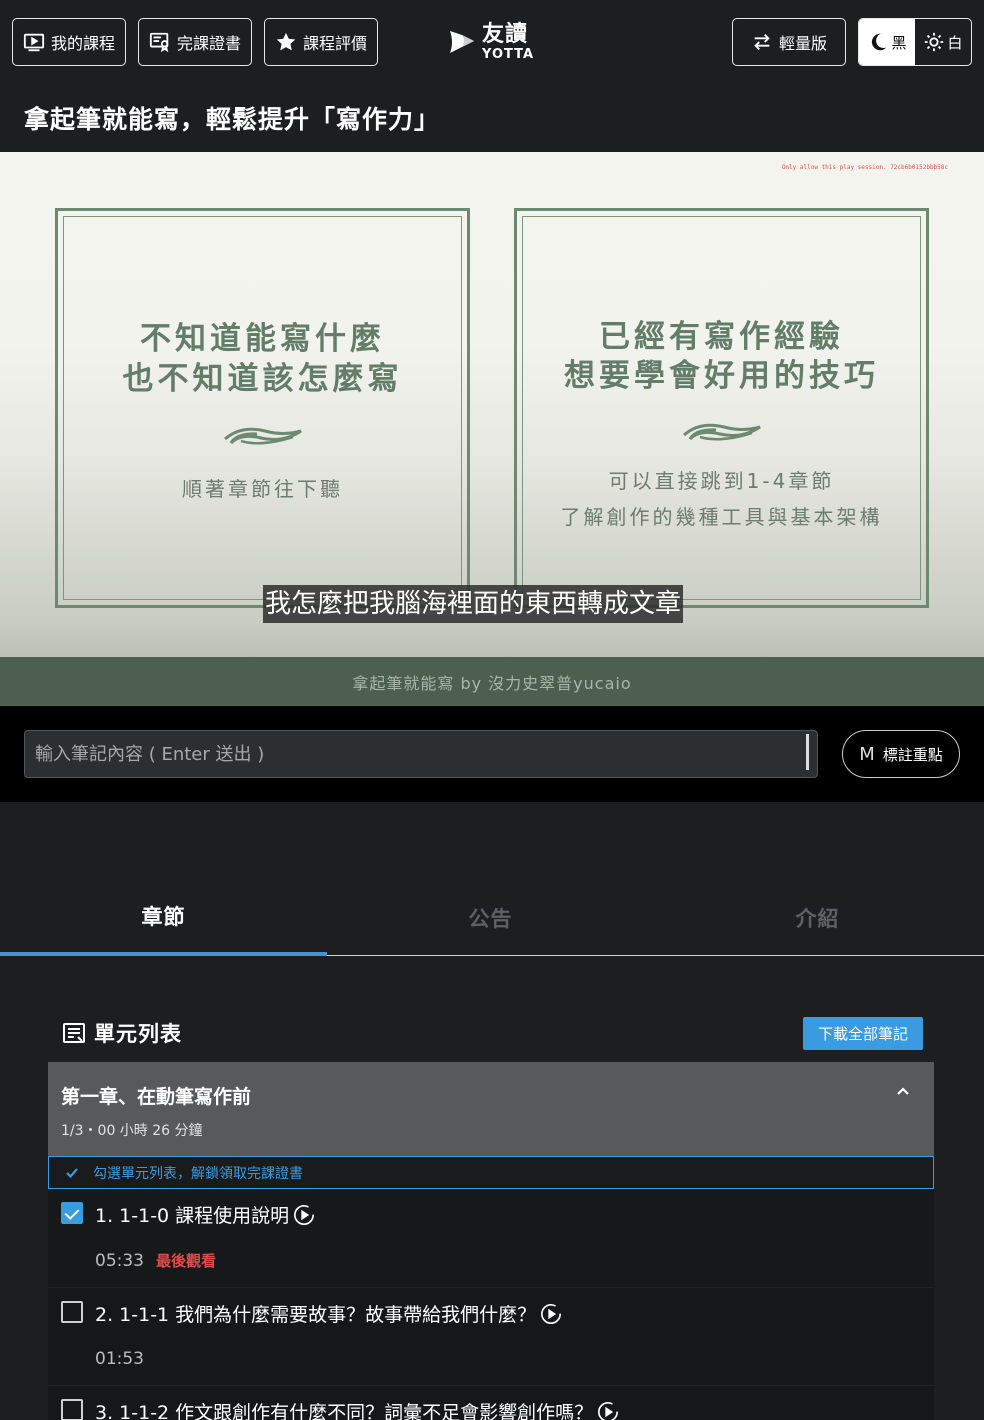 Image resolution: width=984 pixels, height=1420 pixels. I want to click on mark-shortcut-key: M, so click(867, 754).